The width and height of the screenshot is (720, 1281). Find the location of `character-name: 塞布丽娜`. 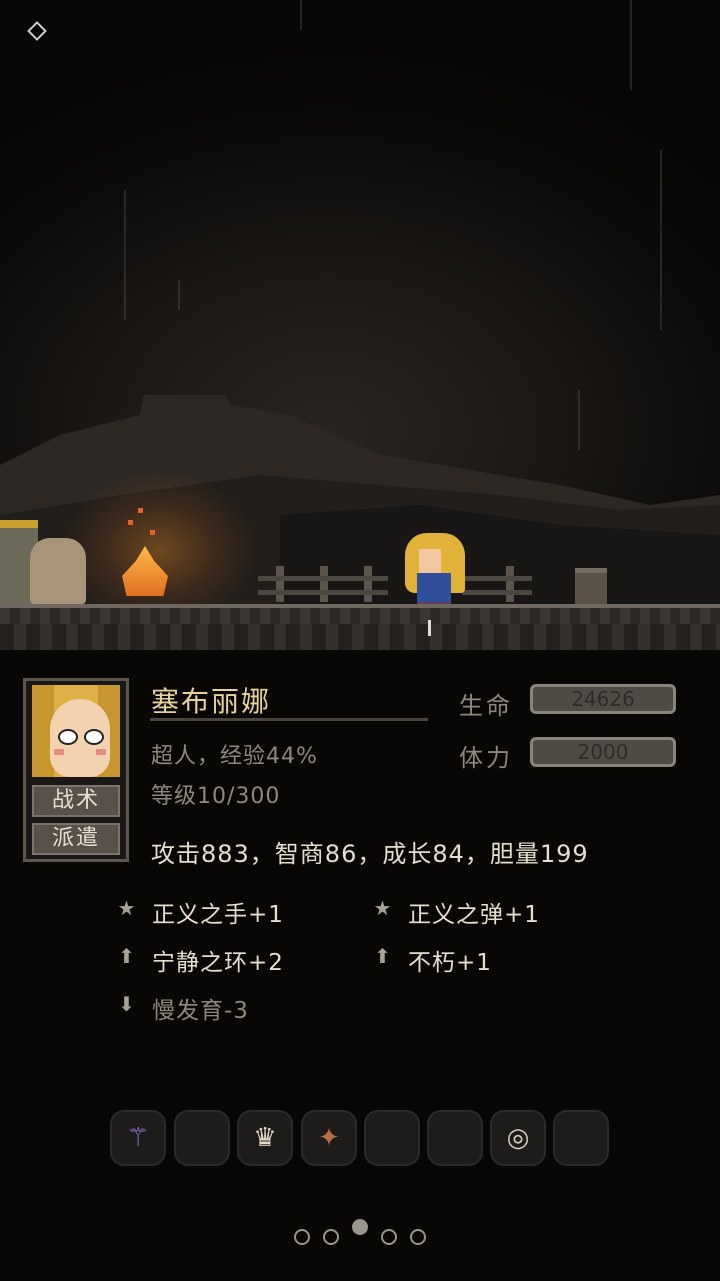

character-name: 塞布丽娜 is located at coordinates (211, 701).